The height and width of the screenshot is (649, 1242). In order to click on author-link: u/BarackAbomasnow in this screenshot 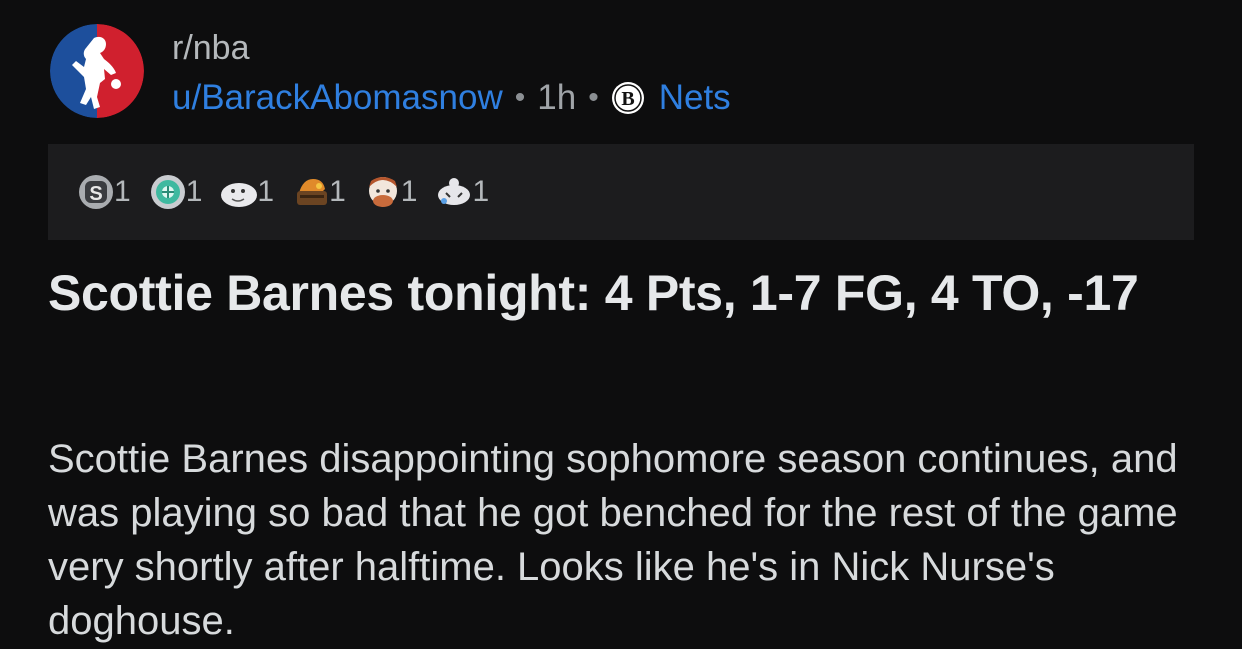, I will do `click(337, 98)`.